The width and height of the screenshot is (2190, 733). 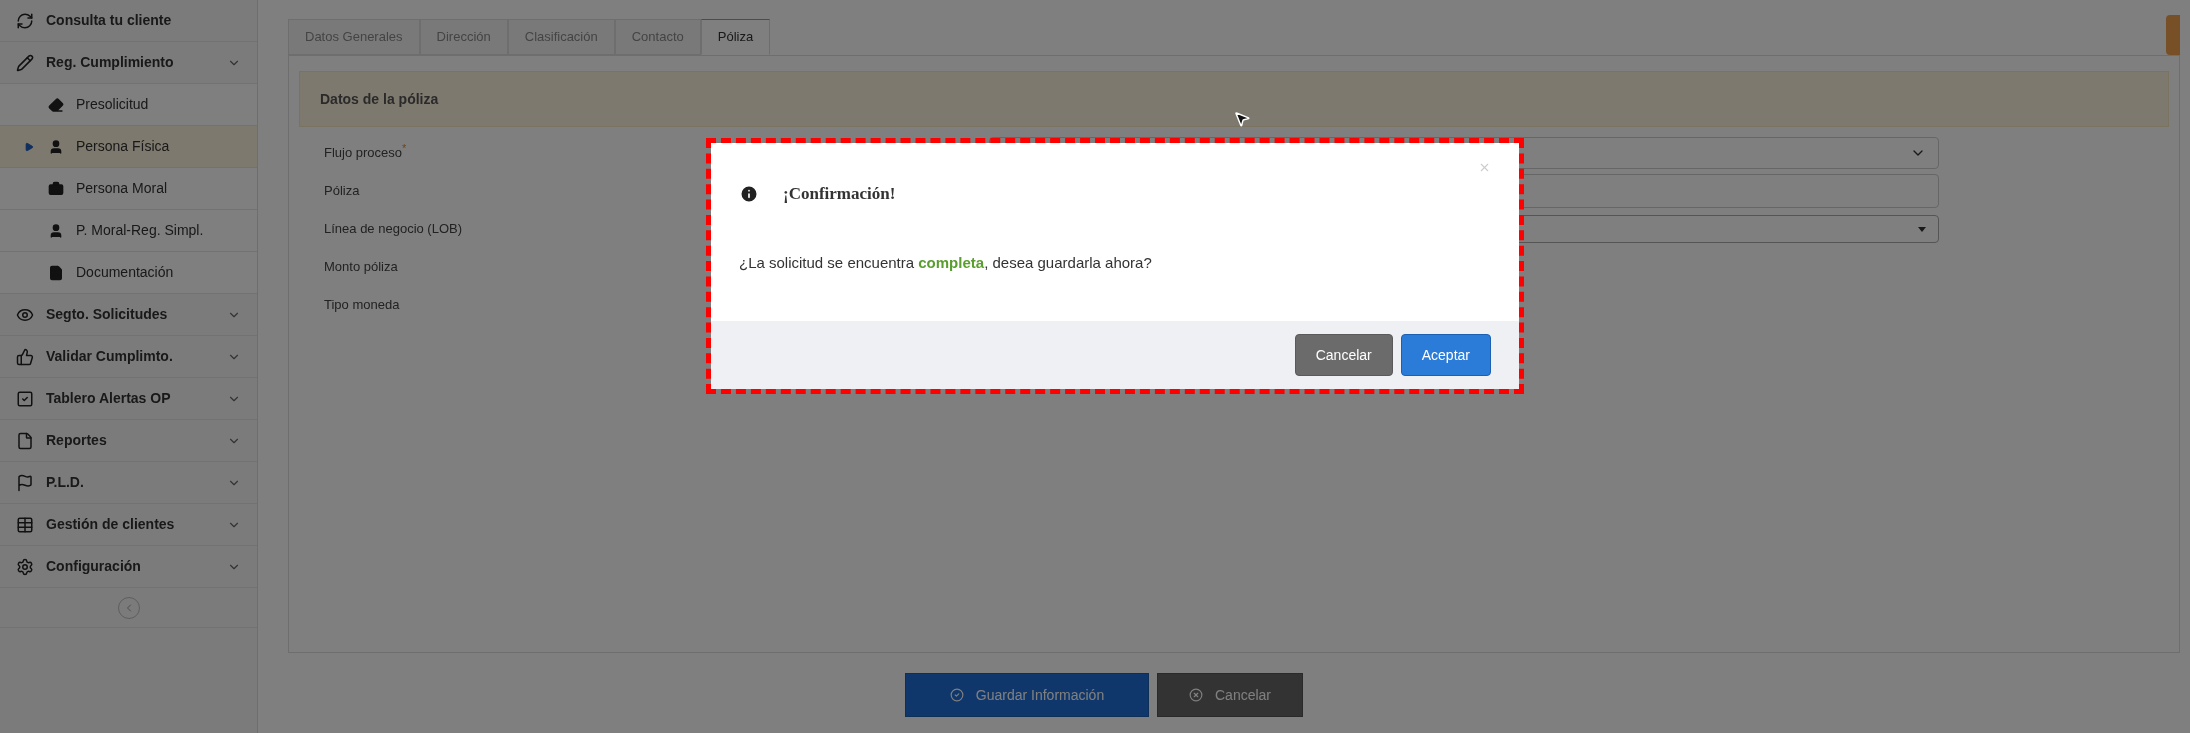 What do you see at coordinates (128, 483) in the screenshot?
I see `sidebar-menu-item: P.L.D.` at bounding box center [128, 483].